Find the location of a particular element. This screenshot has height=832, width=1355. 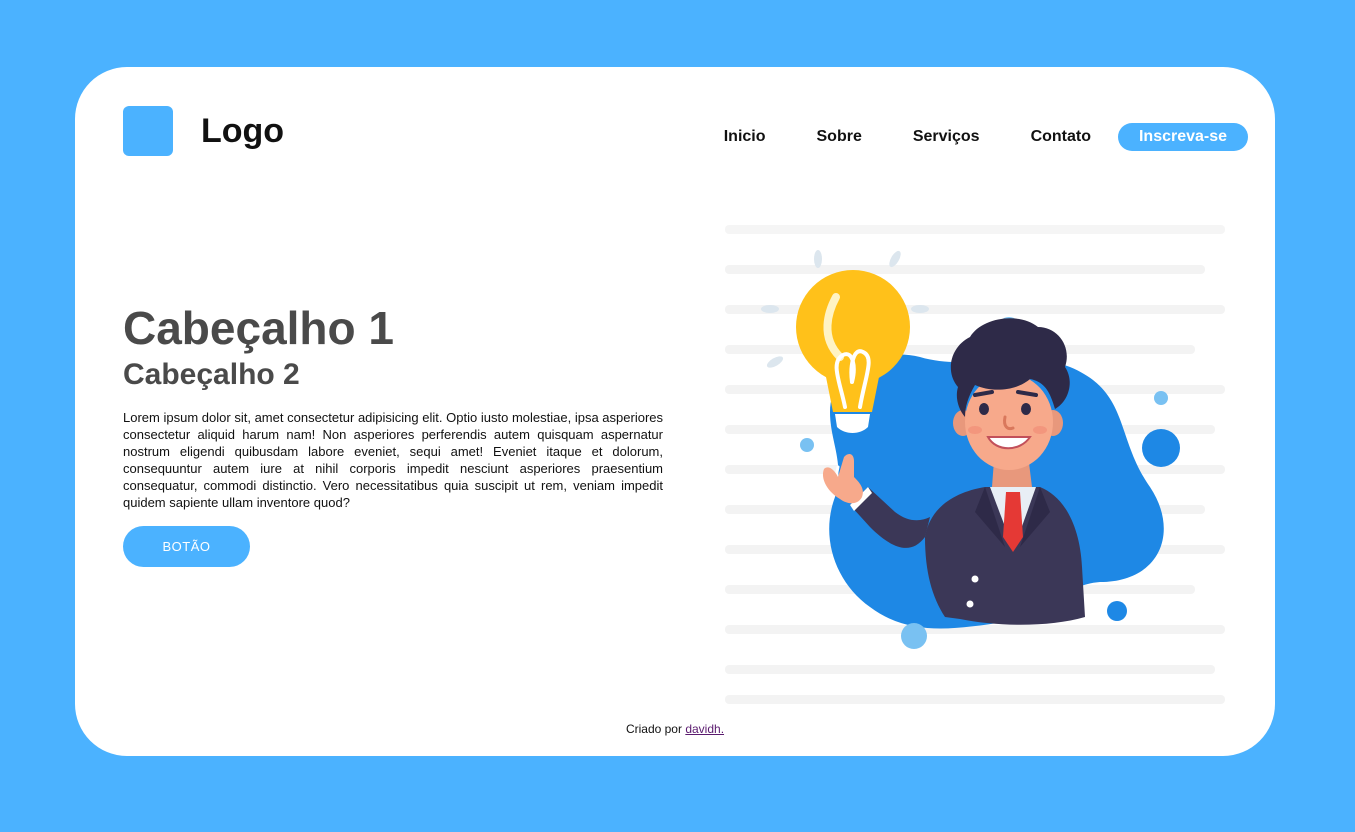

footer-prefix: Criado por is located at coordinates (653, 729).